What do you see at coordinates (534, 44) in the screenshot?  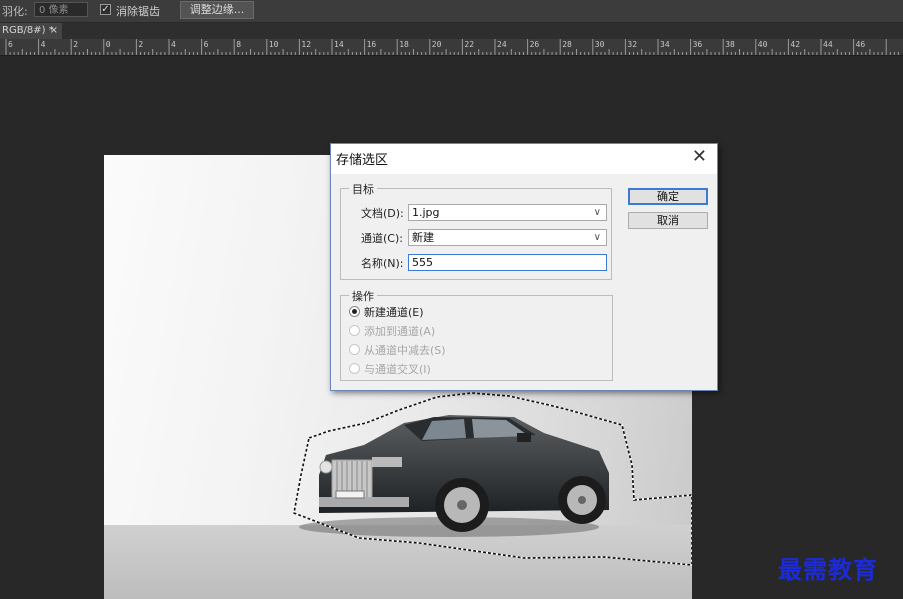 I see `ruler-number: 26` at bounding box center [534, 44].